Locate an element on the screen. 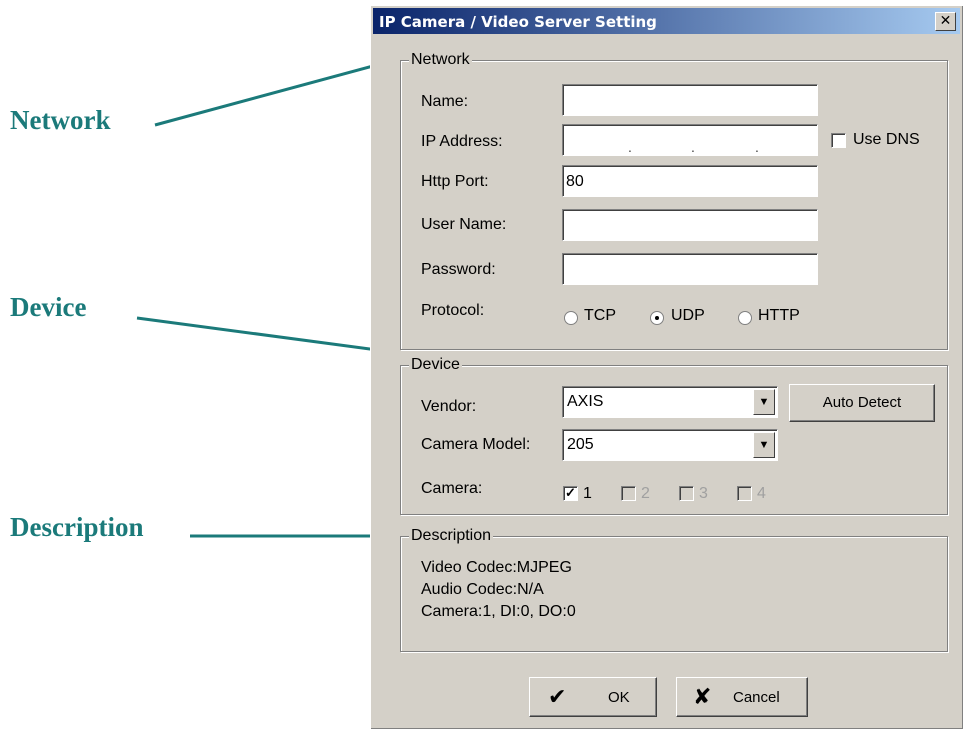  video-codec-text: Video Codec:MJPEG is located at coordinates (496, 567).